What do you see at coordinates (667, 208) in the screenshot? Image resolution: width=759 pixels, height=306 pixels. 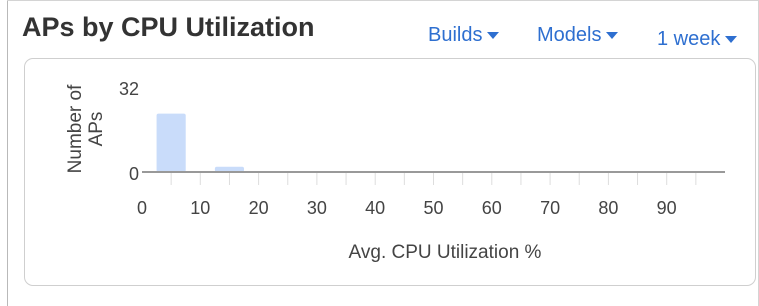 I see `x-tick-label: 90` at bounding box center [667, 208].